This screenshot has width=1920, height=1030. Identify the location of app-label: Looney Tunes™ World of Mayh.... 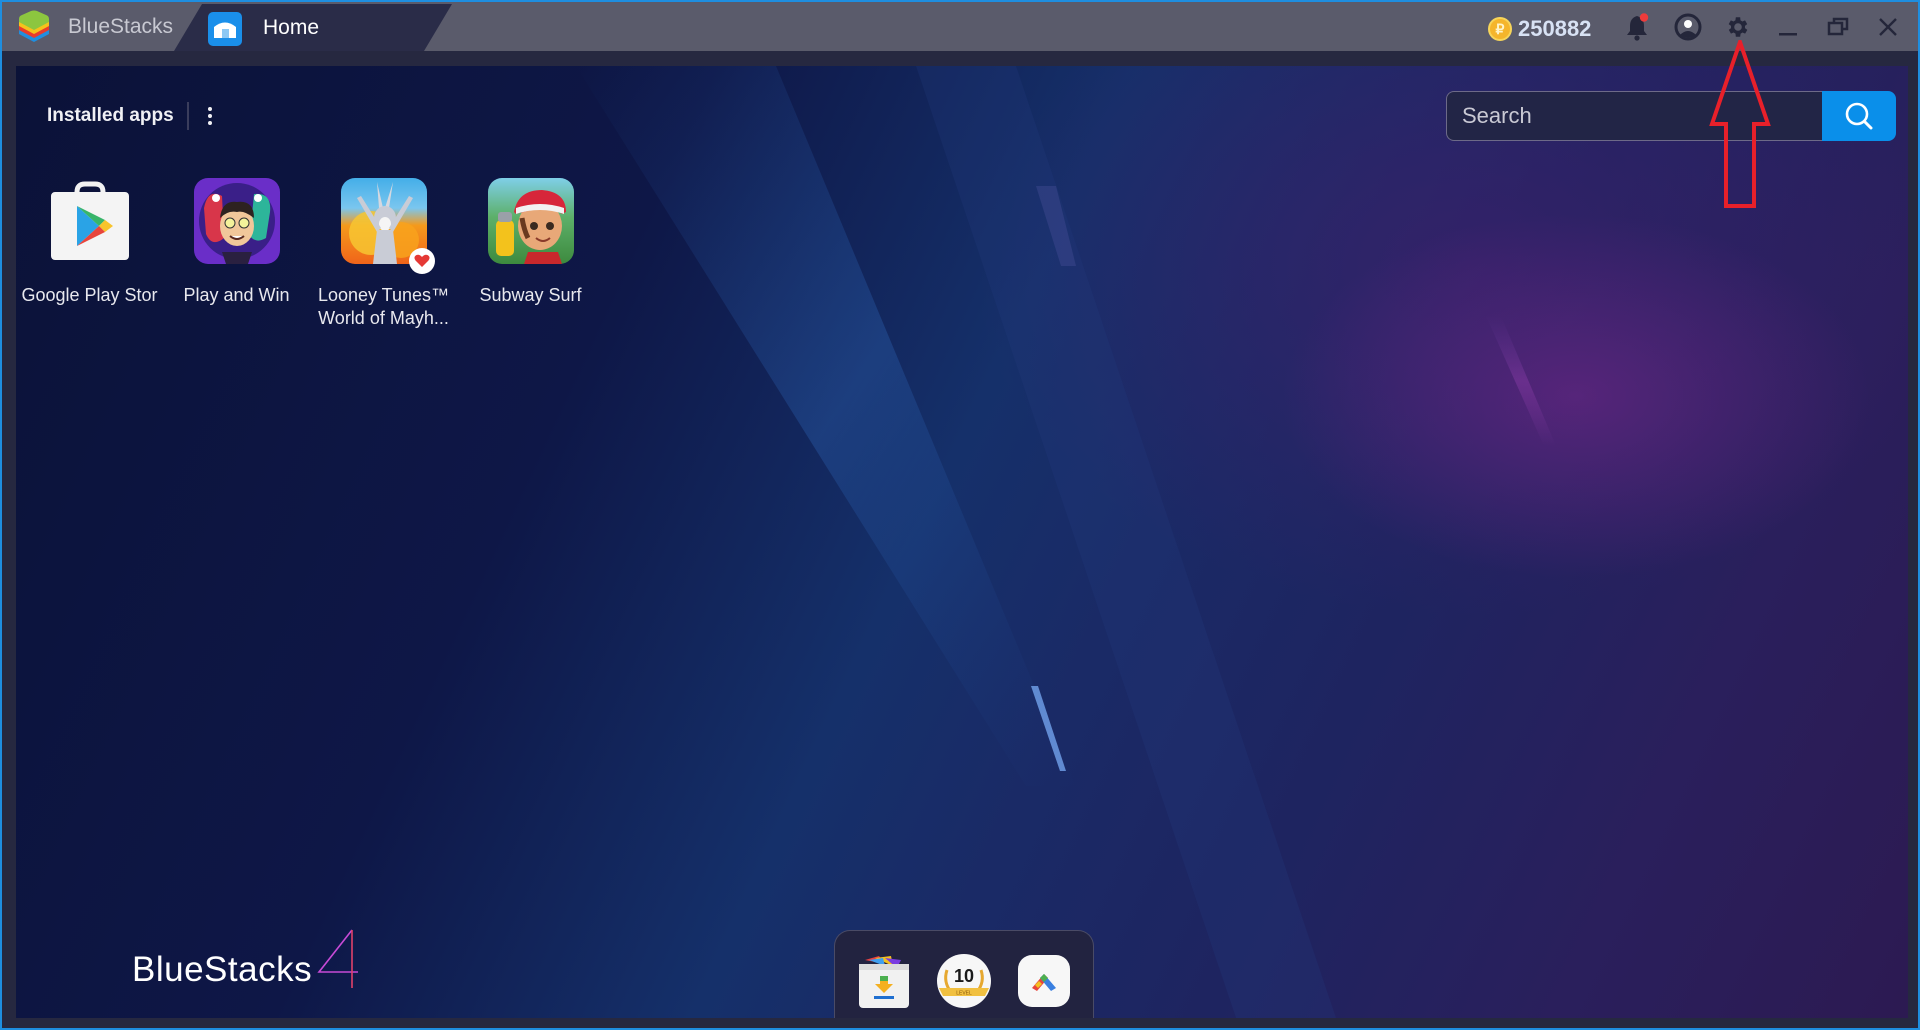
(384, 307).